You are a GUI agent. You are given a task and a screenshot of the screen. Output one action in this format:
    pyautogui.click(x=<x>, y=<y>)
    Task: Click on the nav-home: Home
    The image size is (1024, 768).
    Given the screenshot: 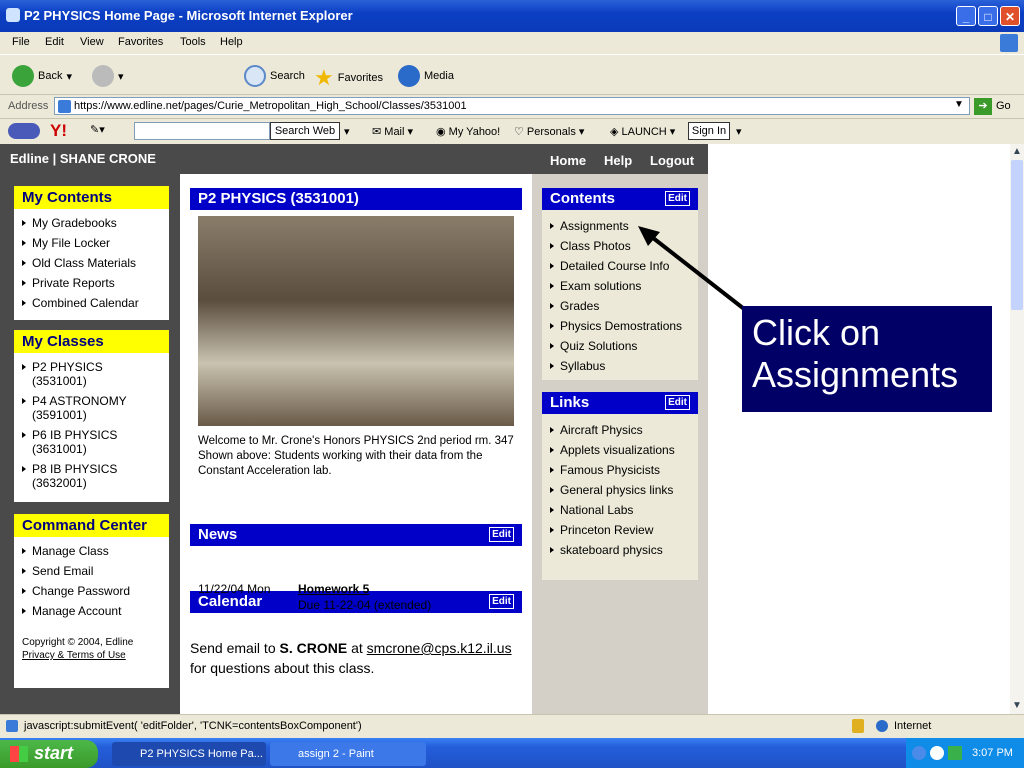 What is the action you would take?
    pyautogui.click(x=568, y=160)
    